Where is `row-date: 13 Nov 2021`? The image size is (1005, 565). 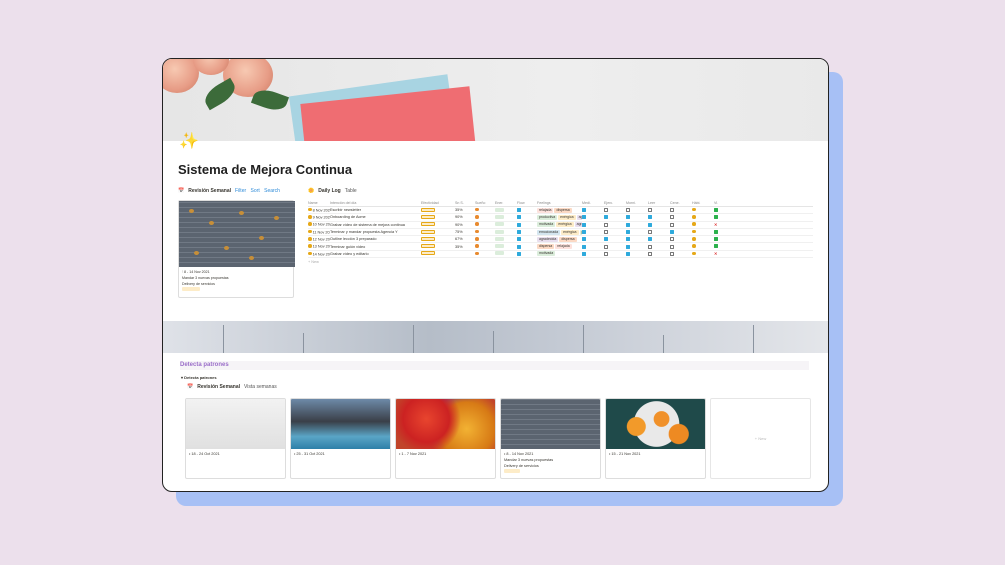 row-date: 13 Nov 2021 is located at coordinates (321, 246).